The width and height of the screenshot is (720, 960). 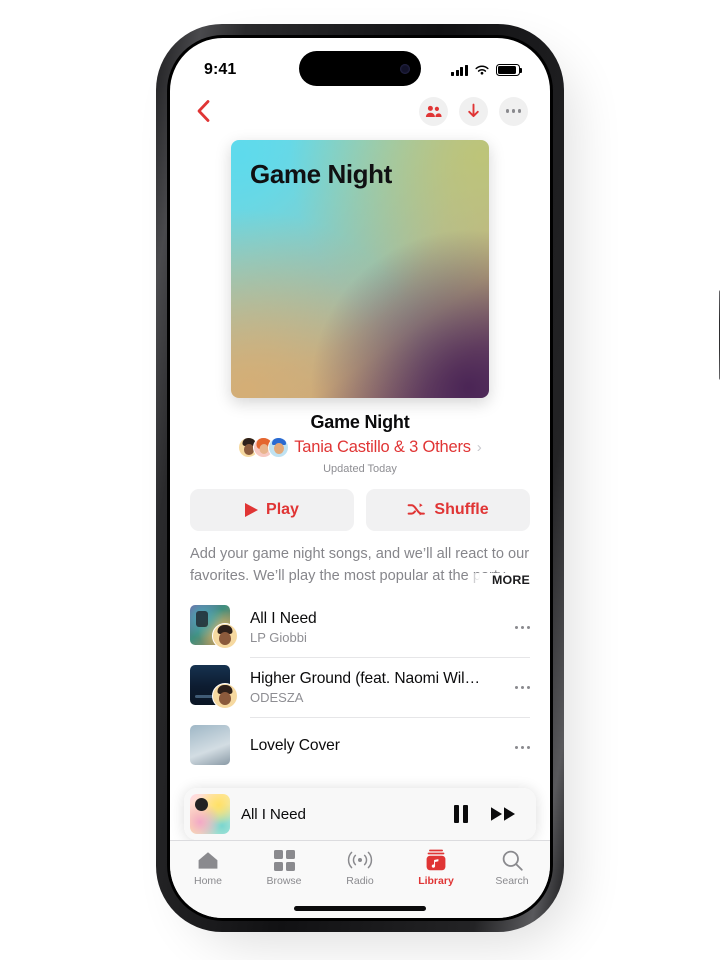 What do you see at coordinates (509, 70) in the screenshot?
I see `battery-icon` at bounding box center [509, 70].